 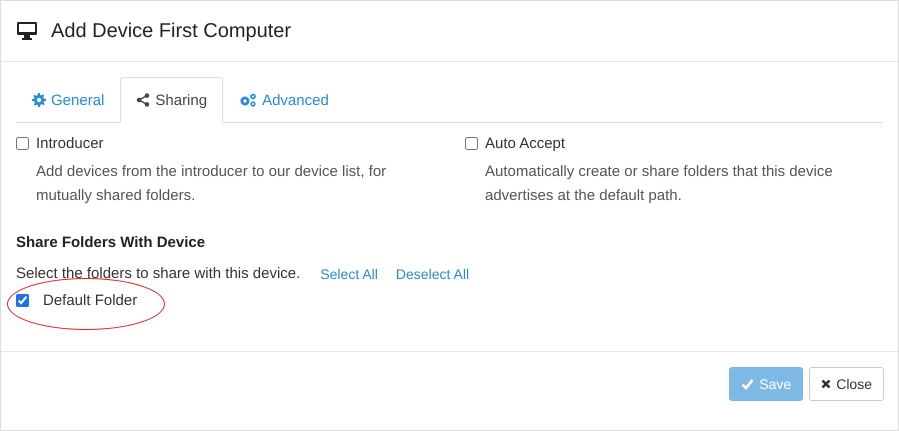 I want to click on section-heading: Share Folders With Device, so click(x=111, y=242).